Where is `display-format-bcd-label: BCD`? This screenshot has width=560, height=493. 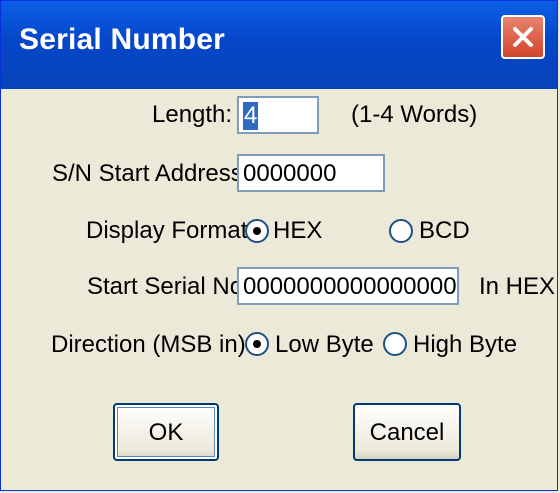
display-format-bcd-label: BCD is located at coordinates (444, 231).